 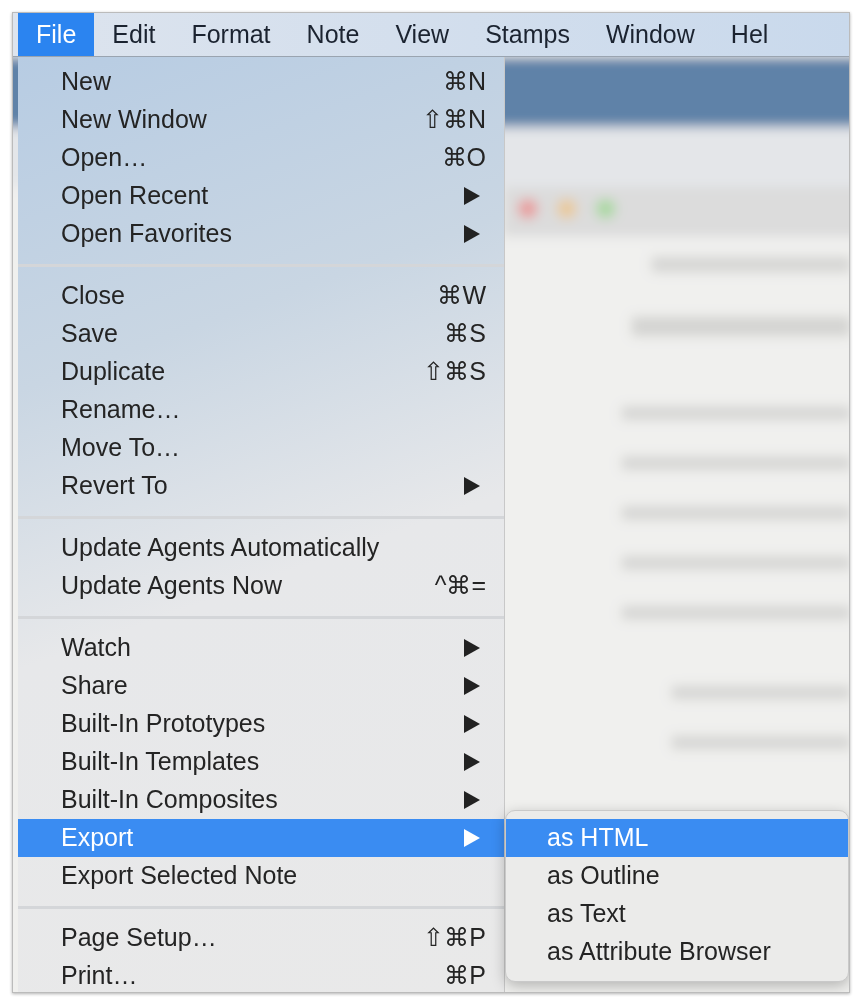 I want to click on menu-item: Open Recent, so click(x=261, y=196).